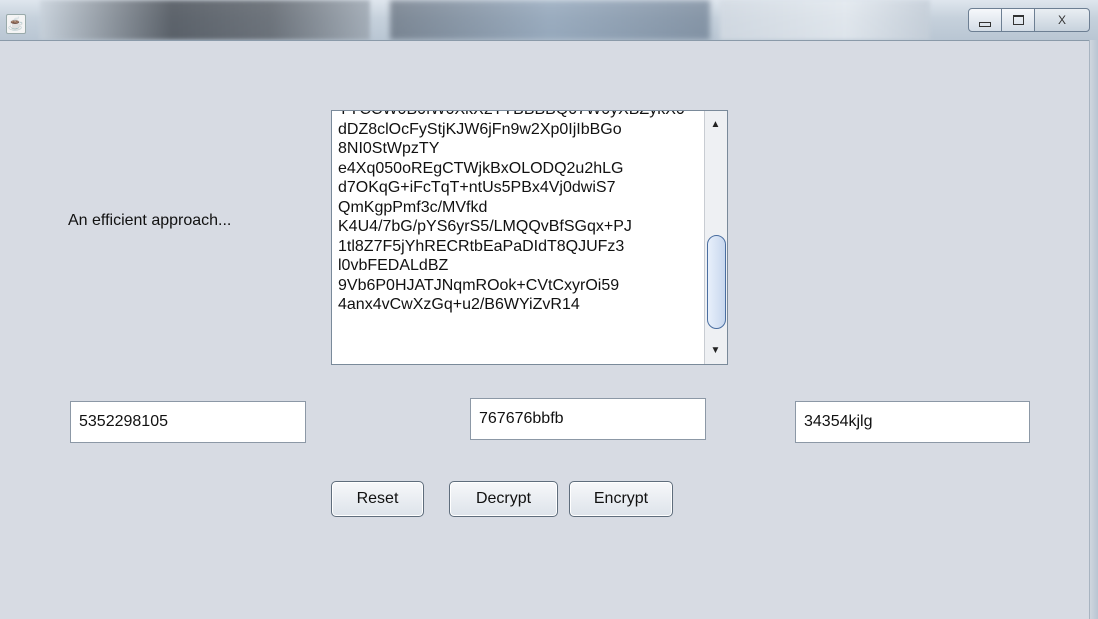 The image size is (1098, 619). Describe the element at coordinates (389, 148) in the screenshot. I see `text-area-line: 8NI0StWpzTY` at that location.